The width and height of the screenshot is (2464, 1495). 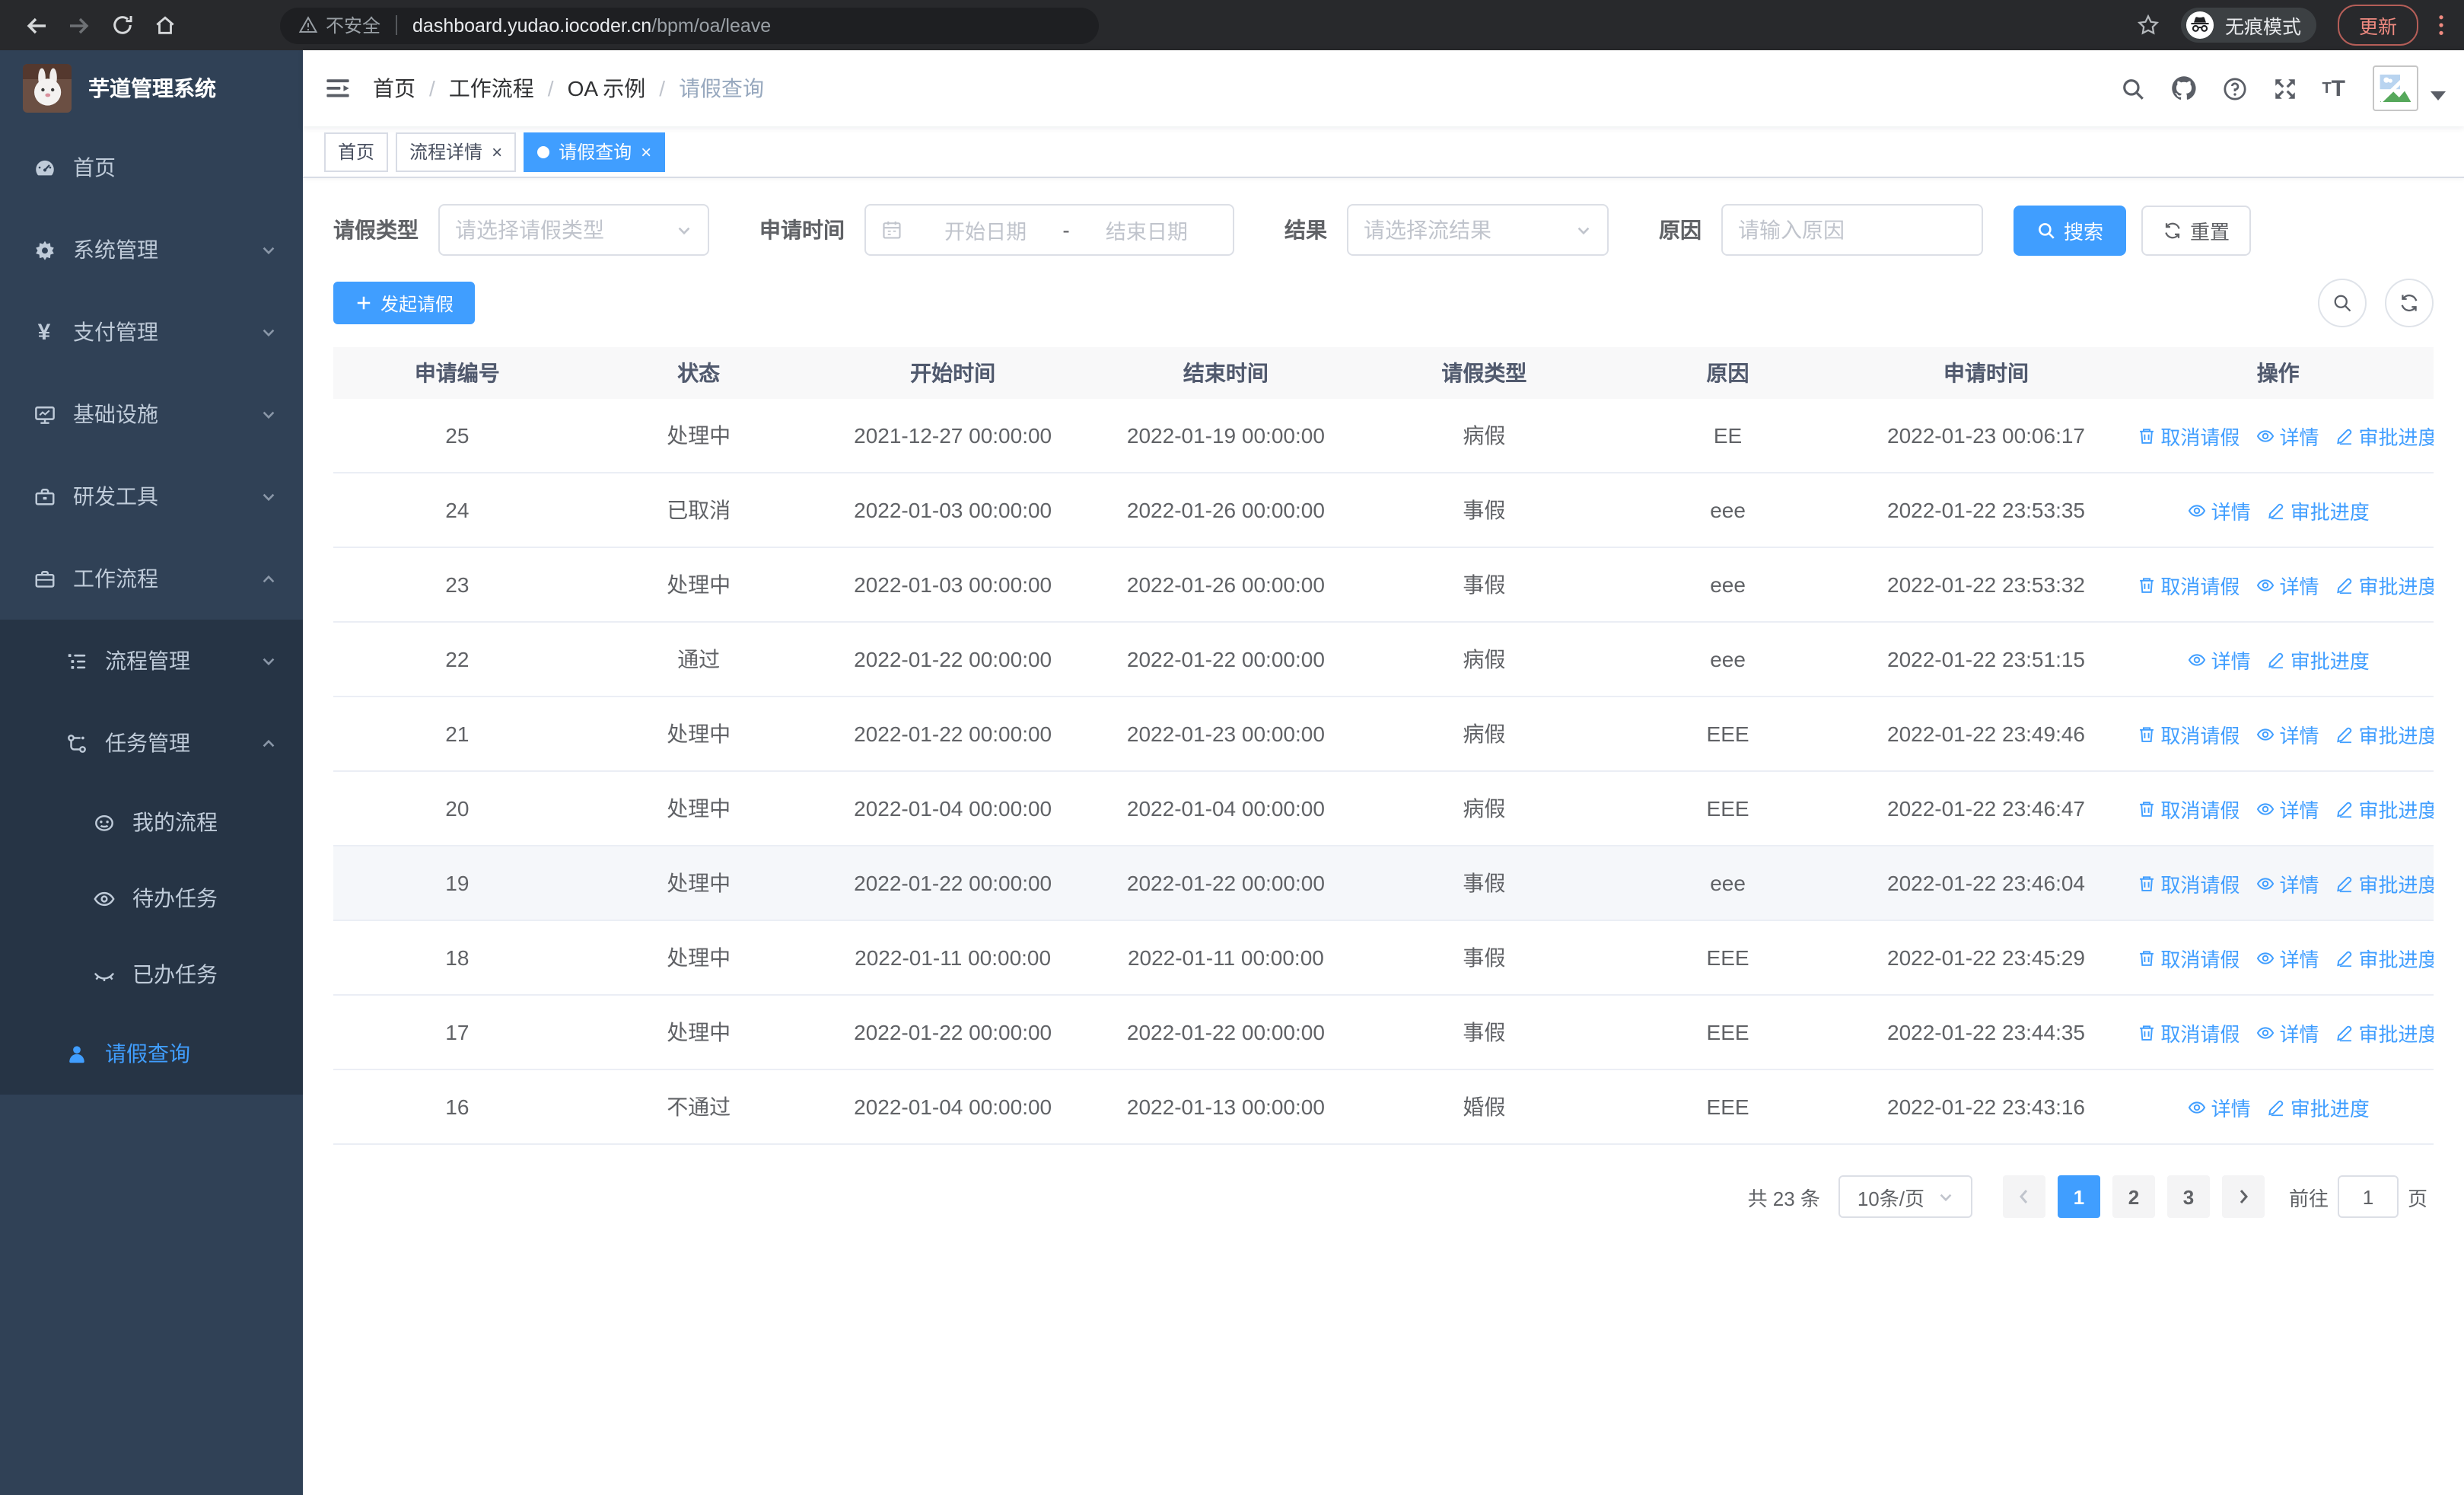 I want to click on request-id-cell: 25, so click(x=457, y=436).